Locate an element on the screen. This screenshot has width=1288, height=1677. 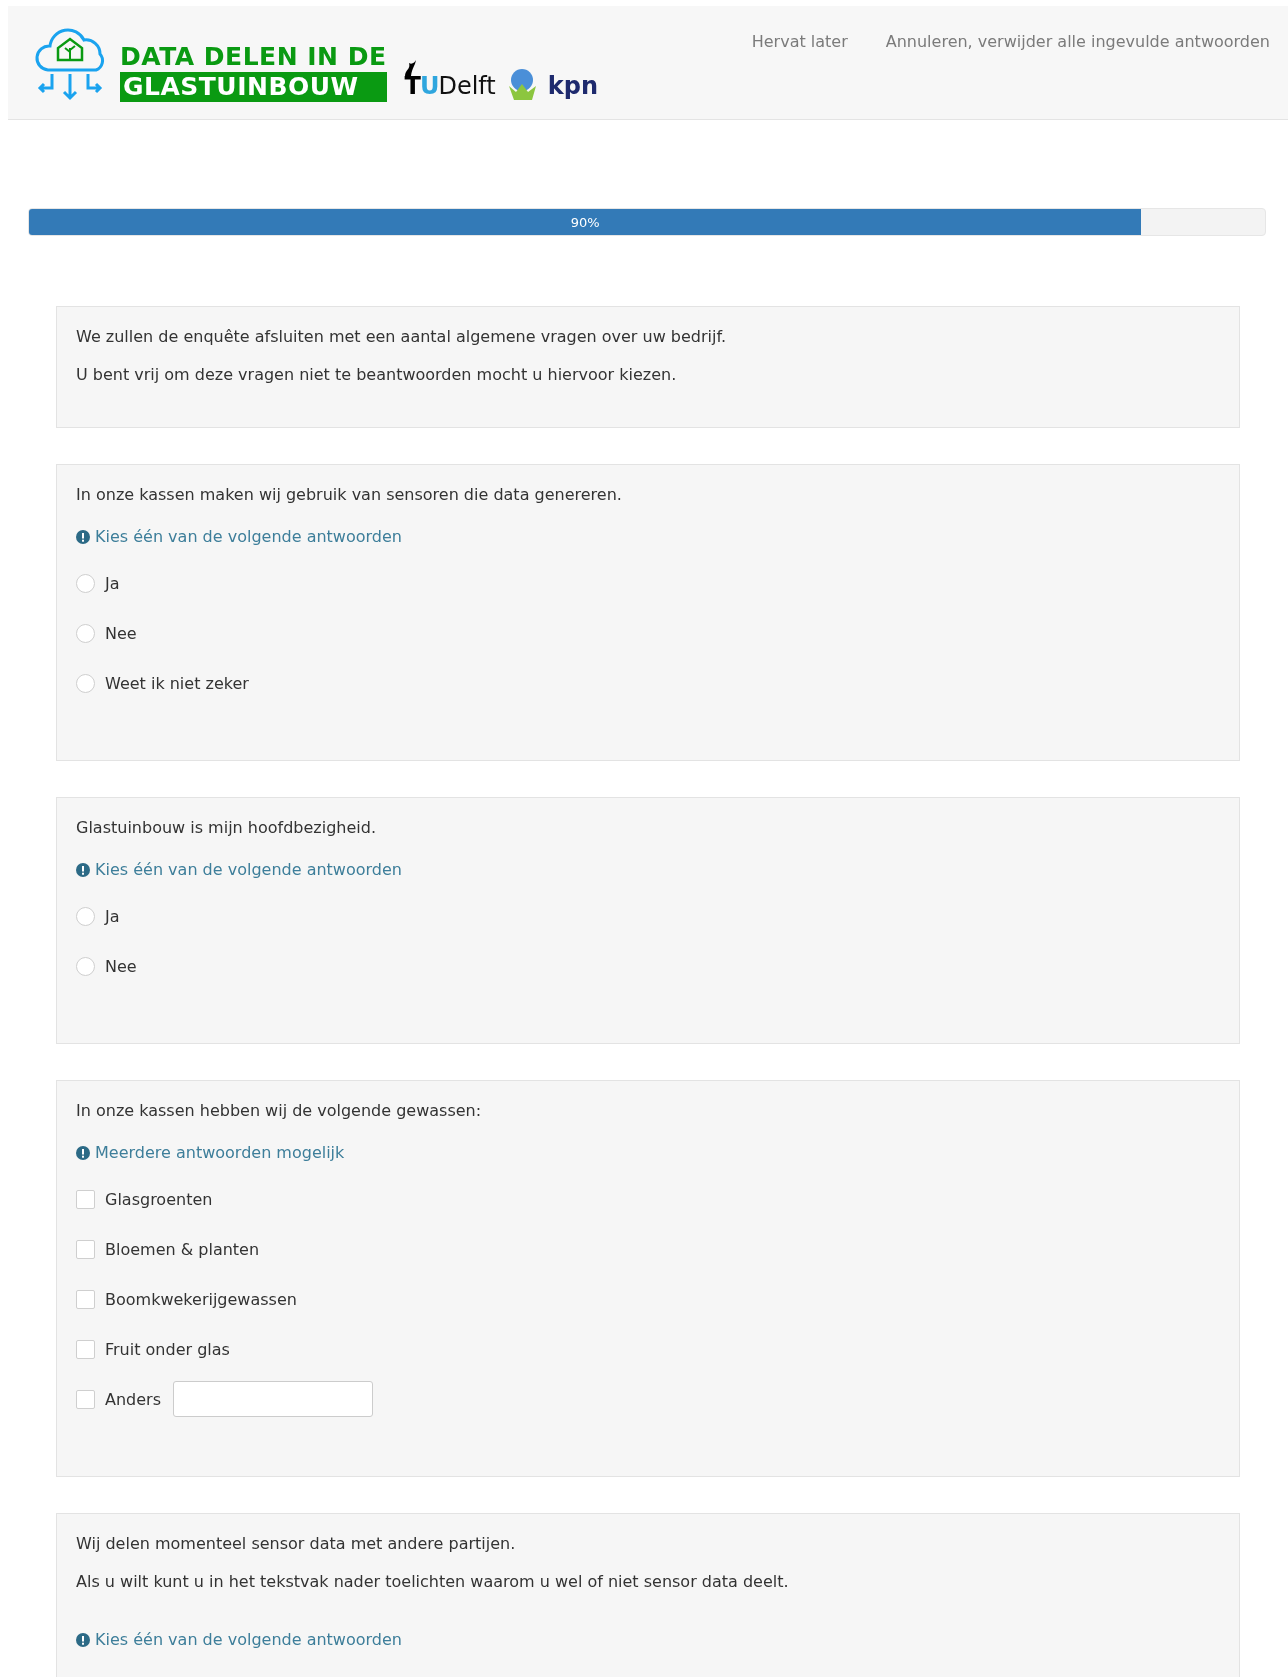
header-link: Hervat later is located at coordinates (799, 41).